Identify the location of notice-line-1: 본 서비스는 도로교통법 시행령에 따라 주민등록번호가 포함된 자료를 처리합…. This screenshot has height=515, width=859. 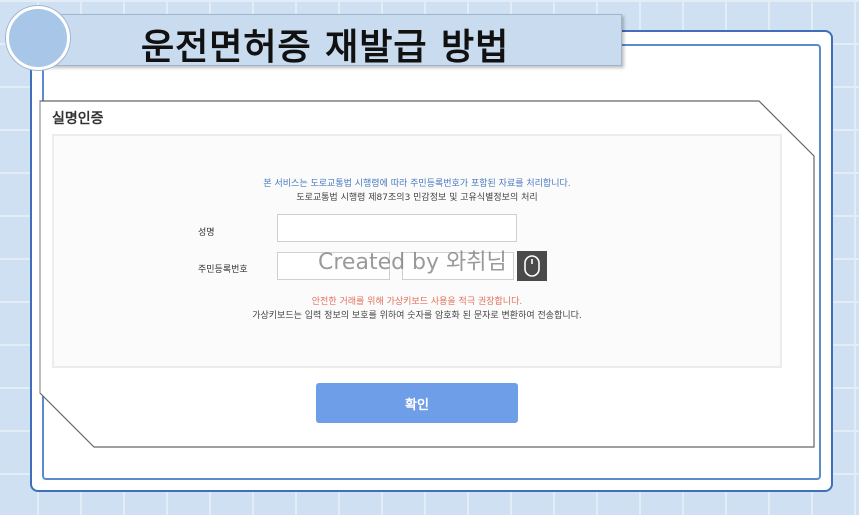
(417, 184).